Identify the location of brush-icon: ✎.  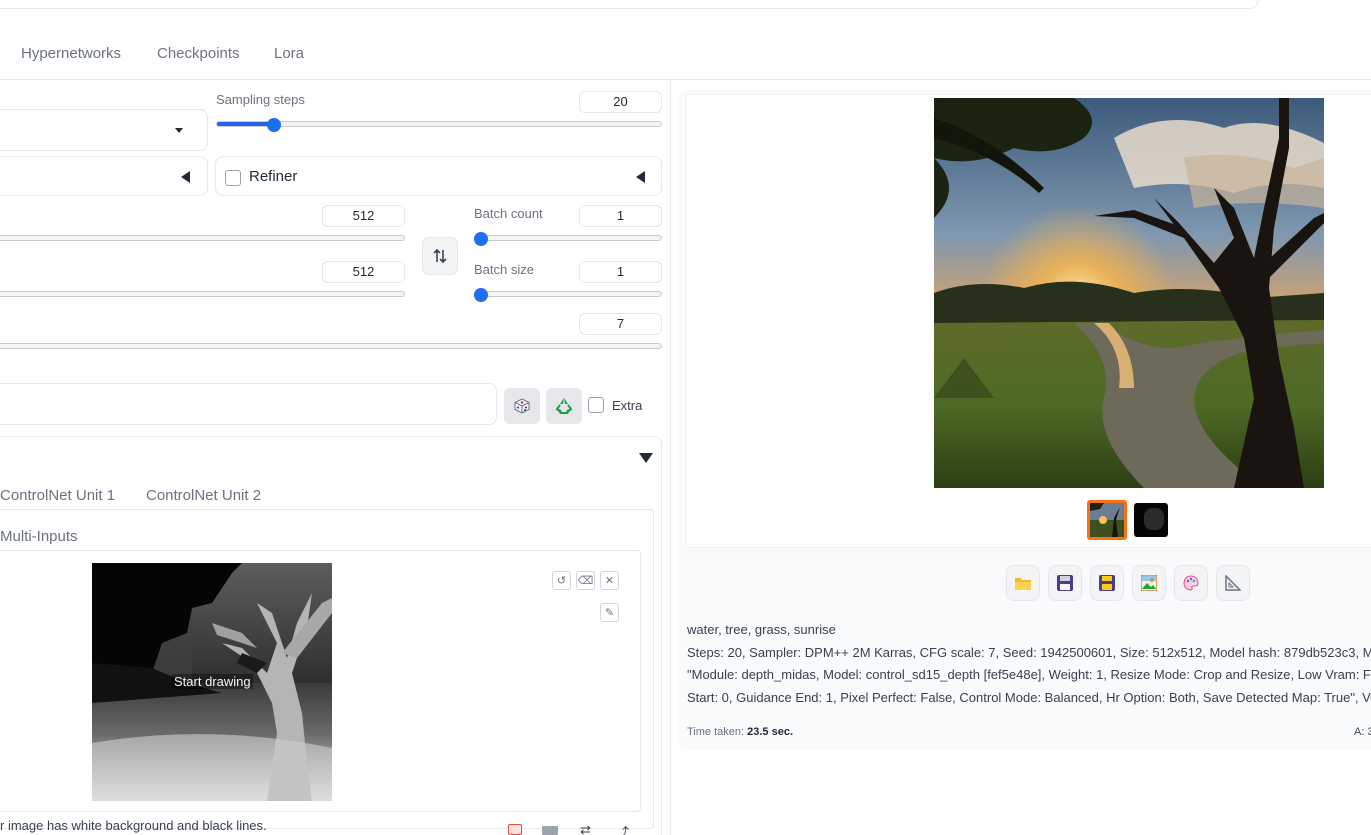
(609, 613).